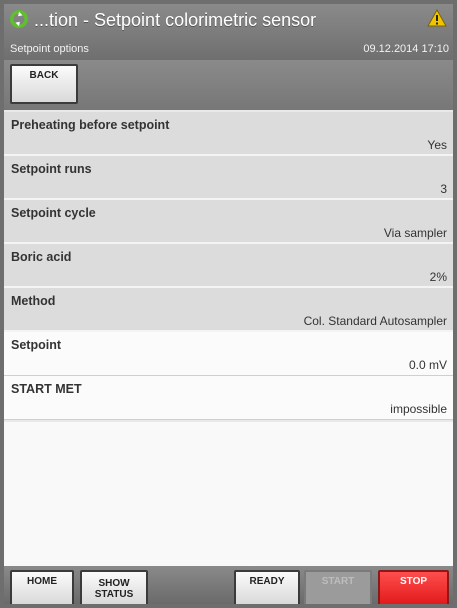  Describe the element at coordinates (19, 19) in the screenshot. I see `recycle-arrows-icon` at that location.